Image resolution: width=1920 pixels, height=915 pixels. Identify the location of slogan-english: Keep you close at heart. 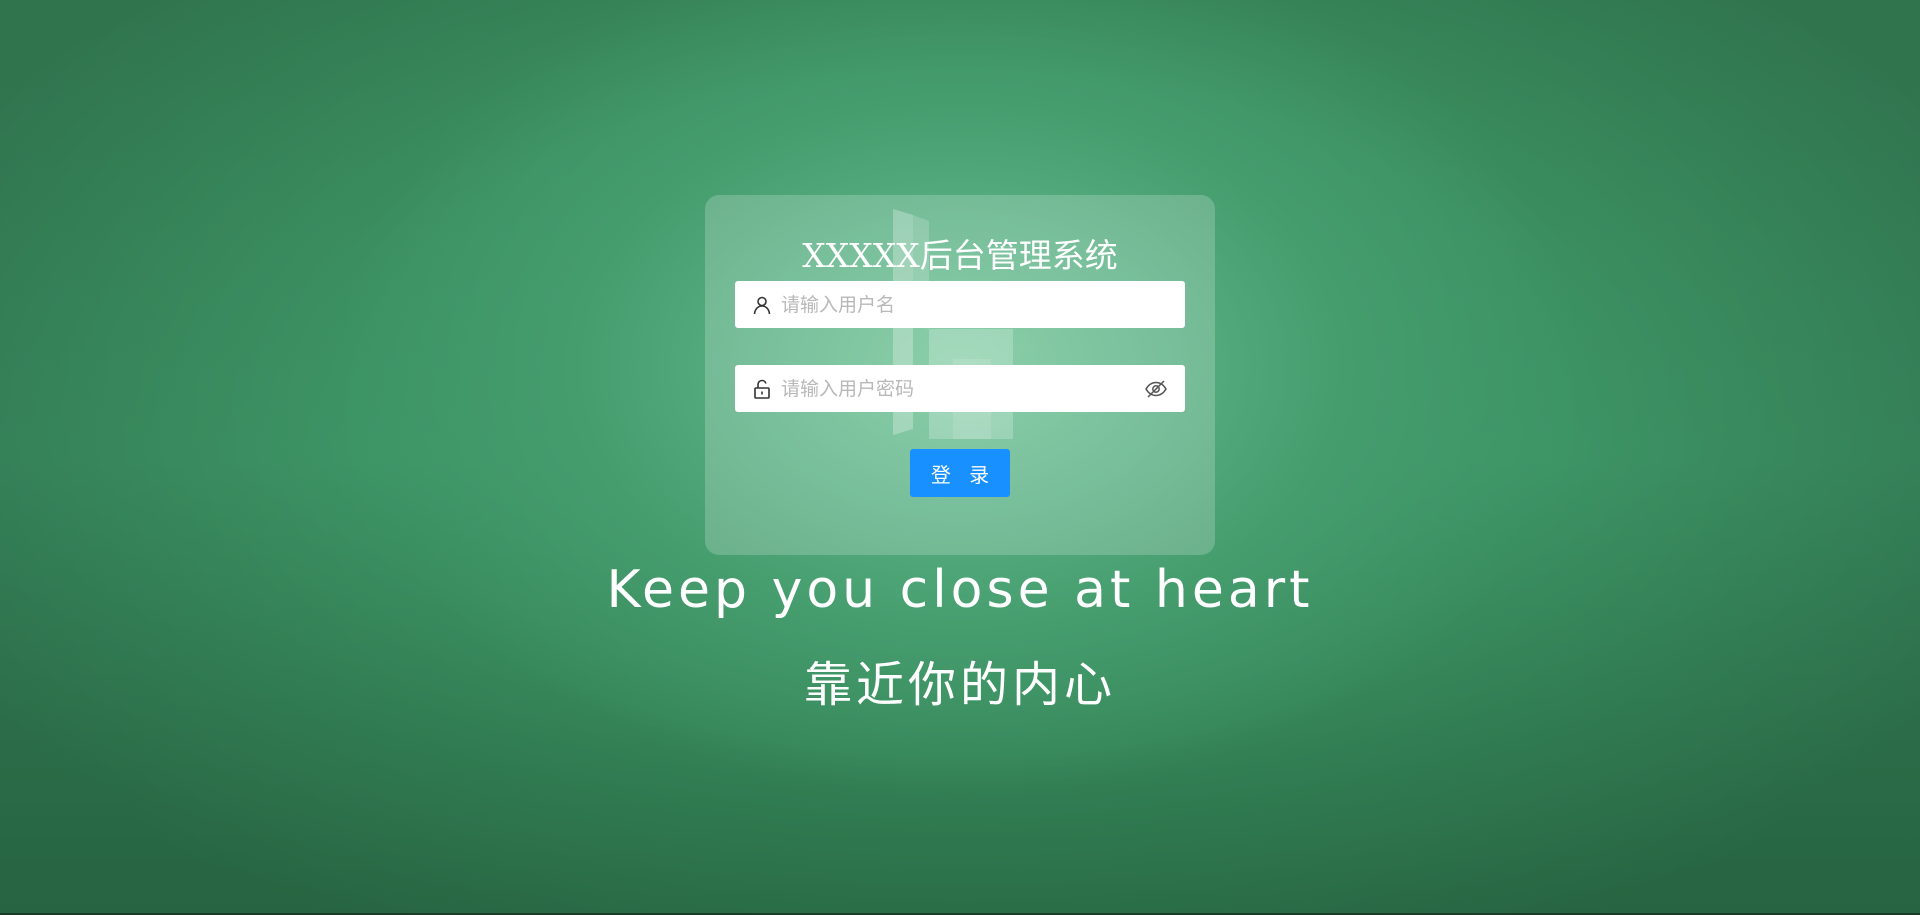
(960, 590).